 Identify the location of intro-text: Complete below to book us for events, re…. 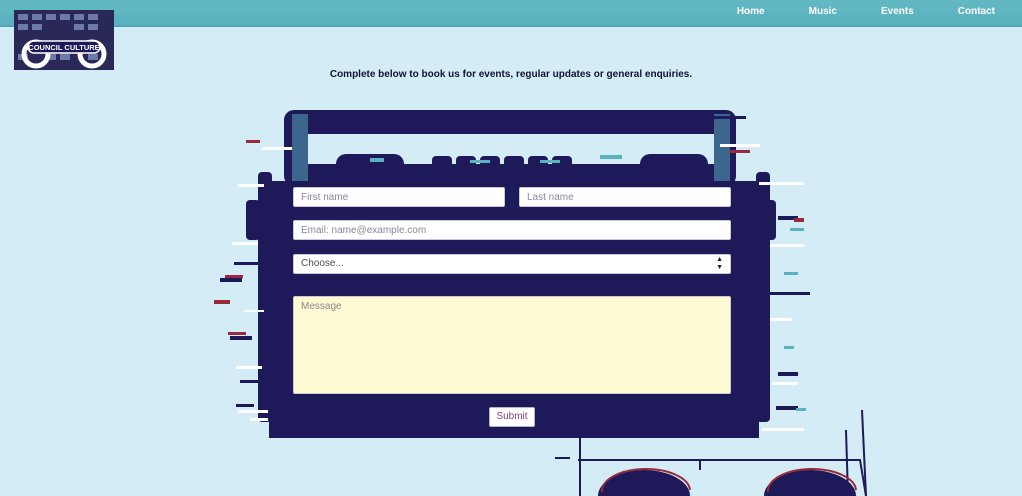
(511, 74).